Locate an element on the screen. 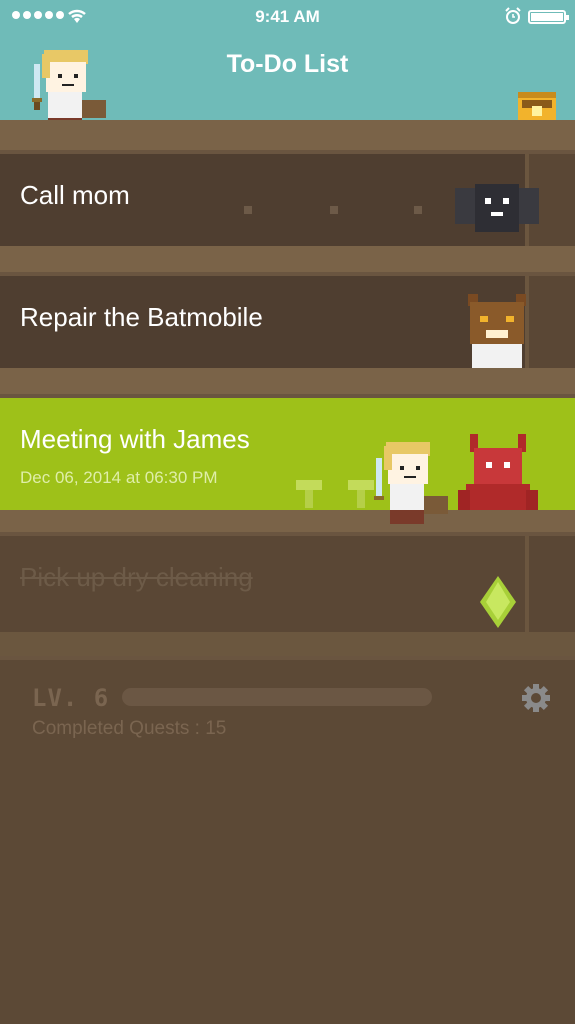 The image size is (575, 1024). gear-icon is located at coordinates (536, 698).